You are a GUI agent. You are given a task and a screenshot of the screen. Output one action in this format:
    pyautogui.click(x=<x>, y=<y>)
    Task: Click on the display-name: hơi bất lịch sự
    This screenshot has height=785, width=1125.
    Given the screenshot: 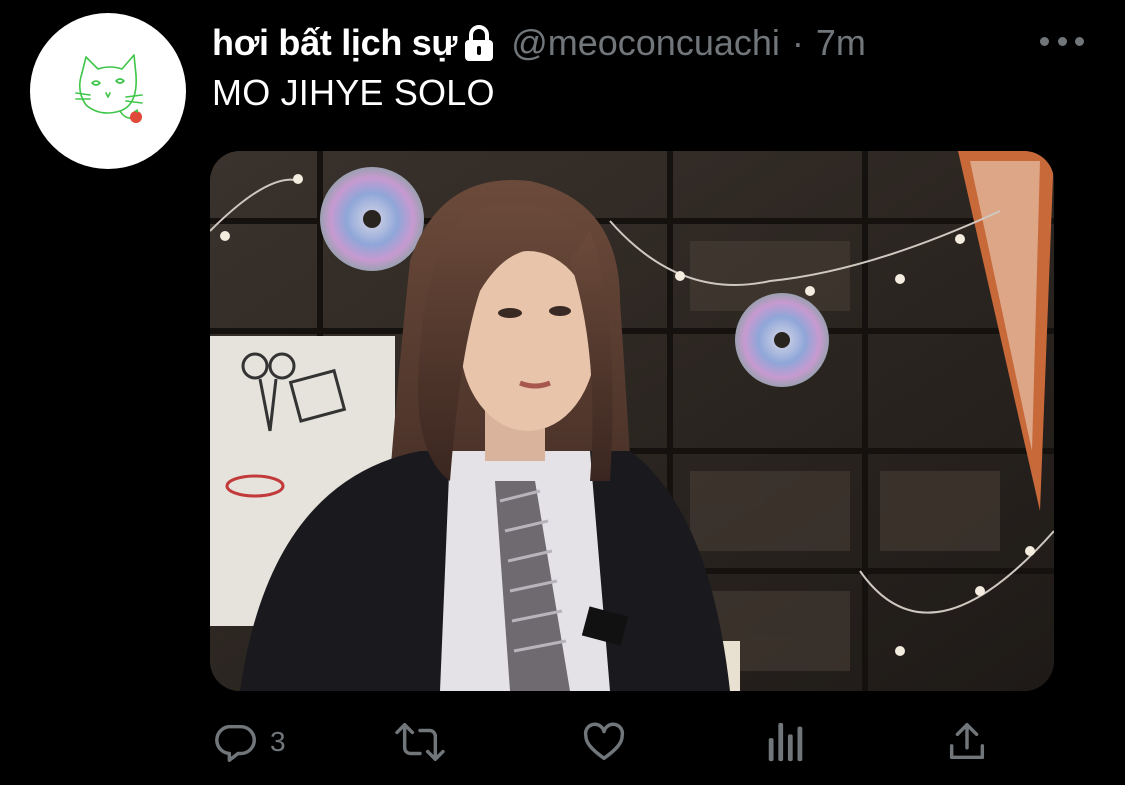 What is the action you would take?
    pyautogui.click(x=335, y=43)
    